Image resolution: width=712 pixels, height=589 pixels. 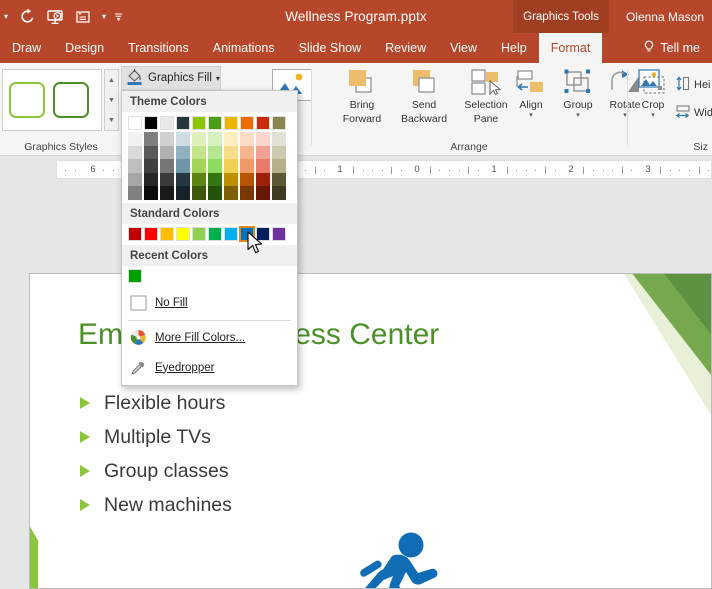 What do you see at coordinates (398, 560) in the screenshot?
I see `running-person-icon` at bounding box center [398, 560].